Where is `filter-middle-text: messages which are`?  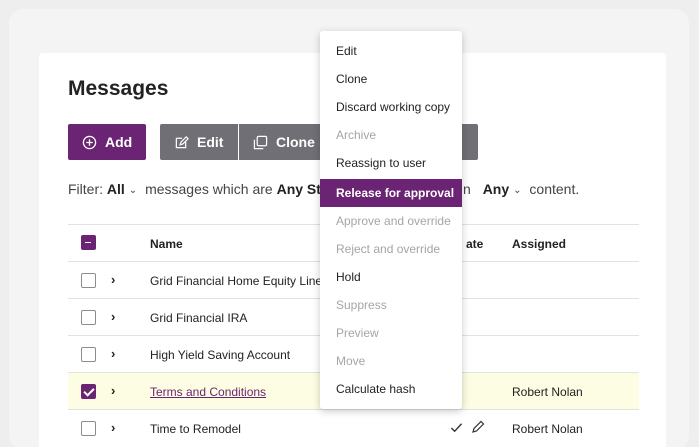 filter-middle-text: messages which are is located at coordinates (209, 189).